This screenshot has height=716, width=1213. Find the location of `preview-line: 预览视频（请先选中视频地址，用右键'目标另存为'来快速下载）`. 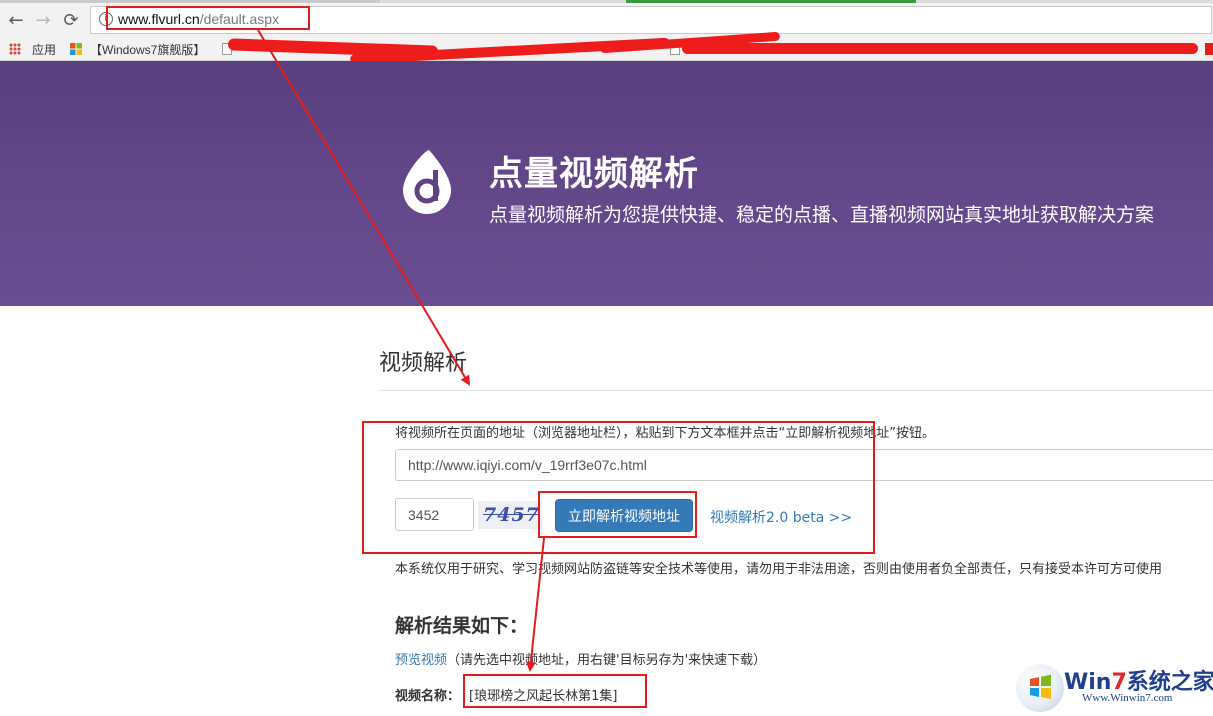

preview-line: 预览视频（请先选中视频地址，用右键'目标另存为'来快速下载） is located at coordinates (580, 658).